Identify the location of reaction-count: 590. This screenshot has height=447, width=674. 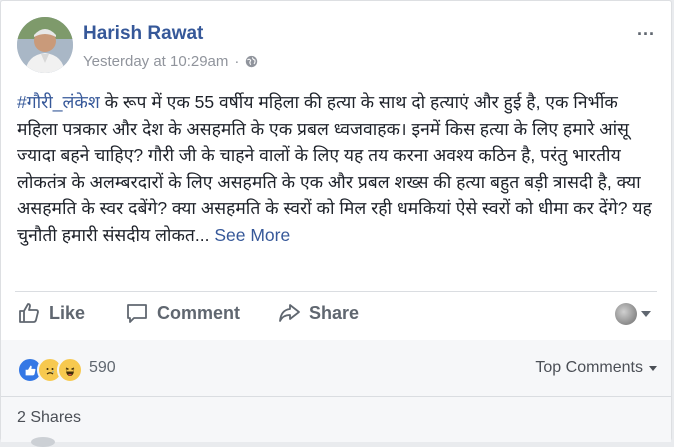
(102, 368).